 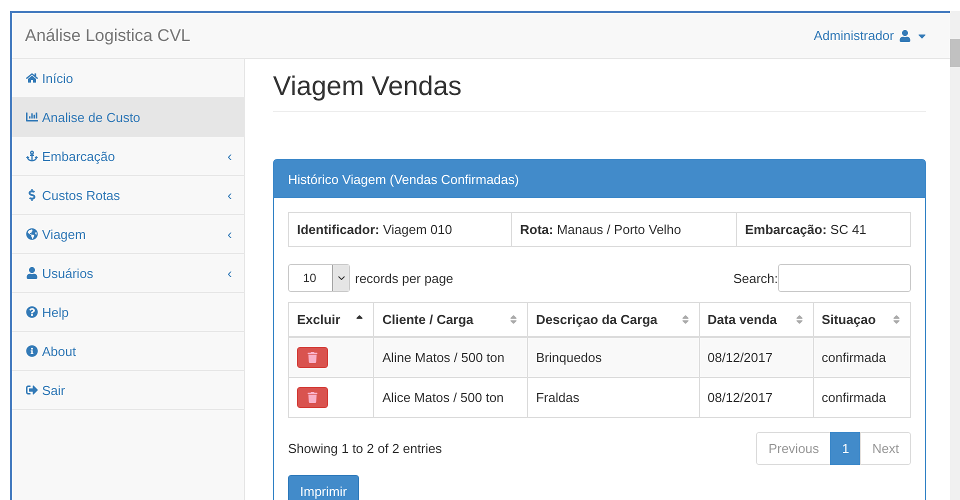 What do you see at coordinates (128, 312) in the screenshot?
I see `sidebar-item: Help` at bounding box center [128, 312].